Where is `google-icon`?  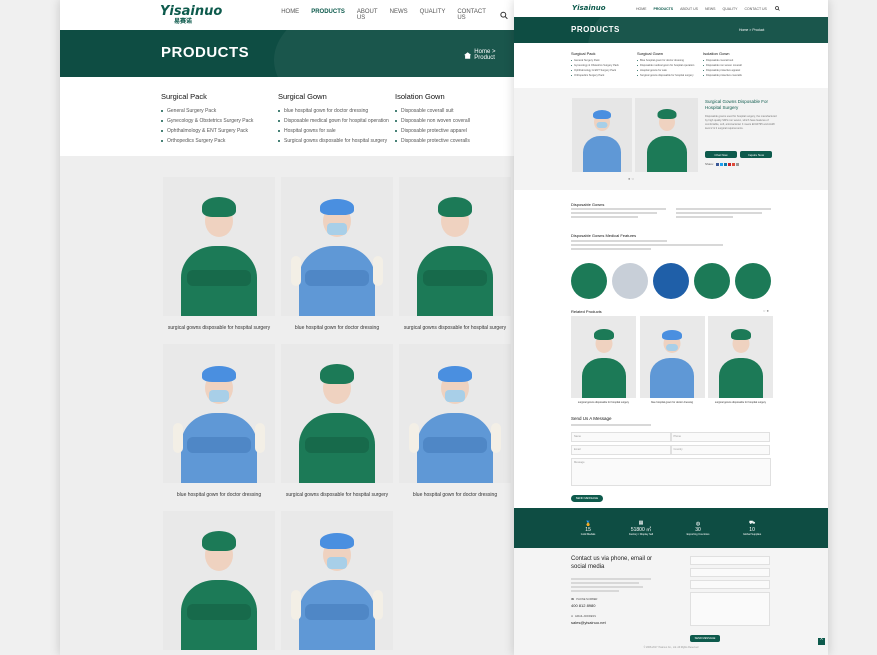 google-icon is located at coordinates (733, 164).